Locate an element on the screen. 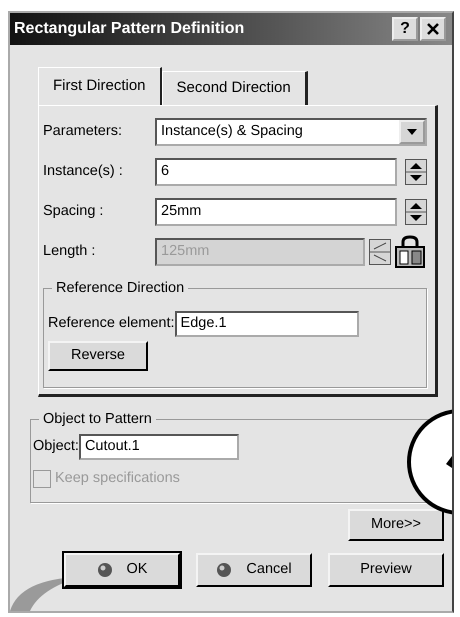 The image size is (460, 617). reference-element-field: Edge.1 is located at coordinates (266, 324).